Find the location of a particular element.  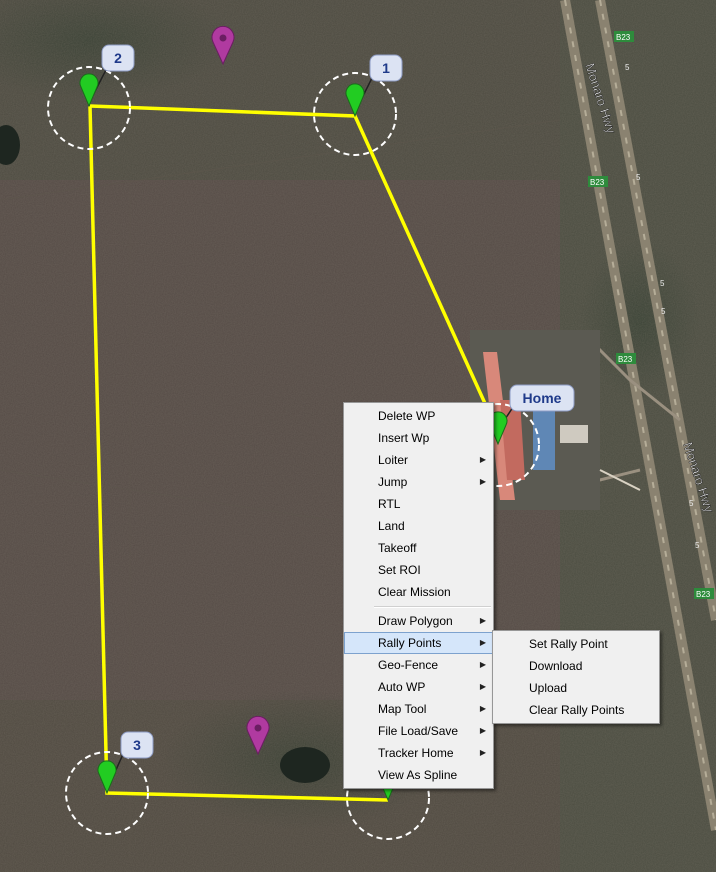

menu-item-insert-wp: Insert Wp is located at coordinates (418, 438).